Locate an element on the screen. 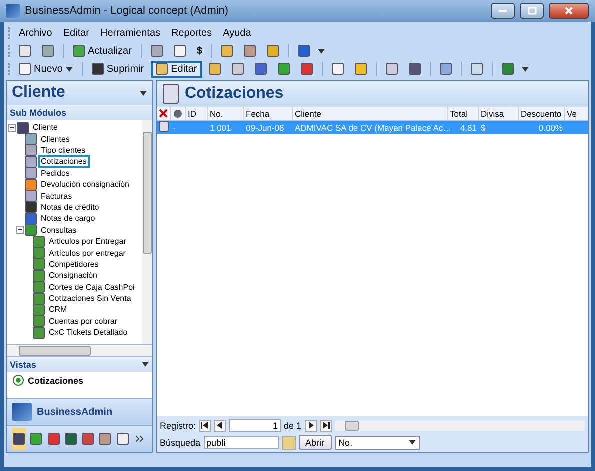 This screenshot has height=471, width=595. toolbar-button: $ is located at coordinates (199, 51).